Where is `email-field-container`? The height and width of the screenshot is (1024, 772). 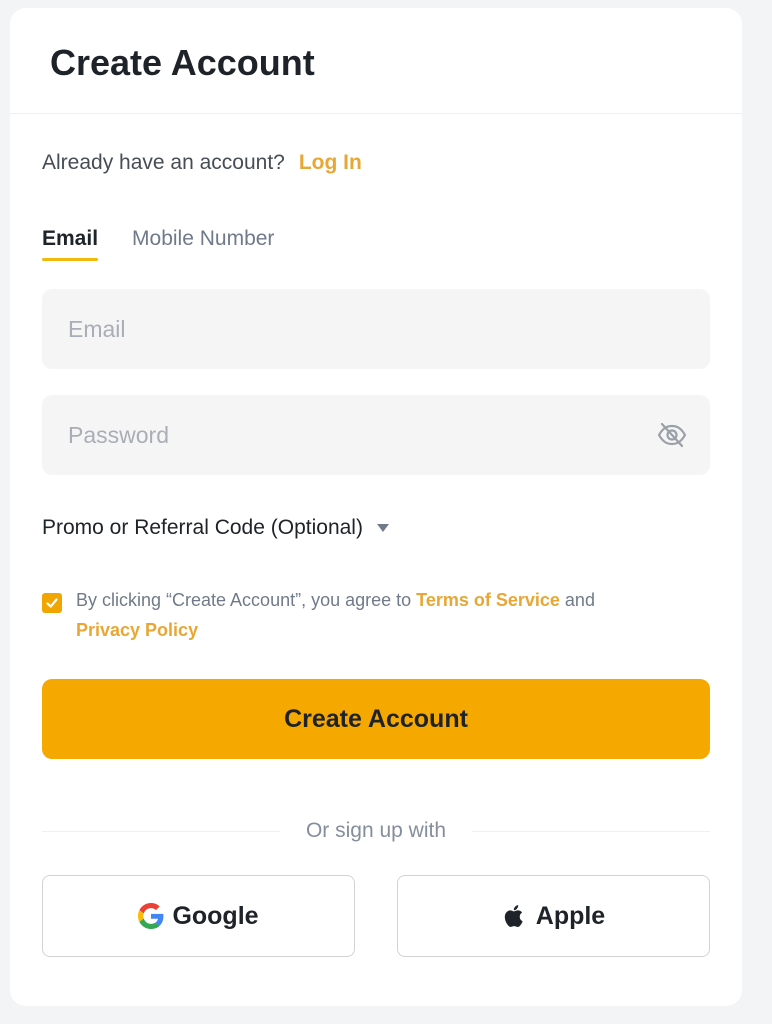
email-field-container is located at coordinates (376, 329).